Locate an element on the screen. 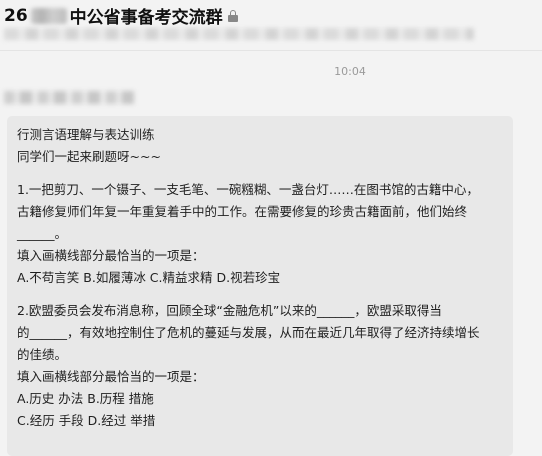  chat-header: 26 中公省事备考交流群 is located at coordinates (271, 23).